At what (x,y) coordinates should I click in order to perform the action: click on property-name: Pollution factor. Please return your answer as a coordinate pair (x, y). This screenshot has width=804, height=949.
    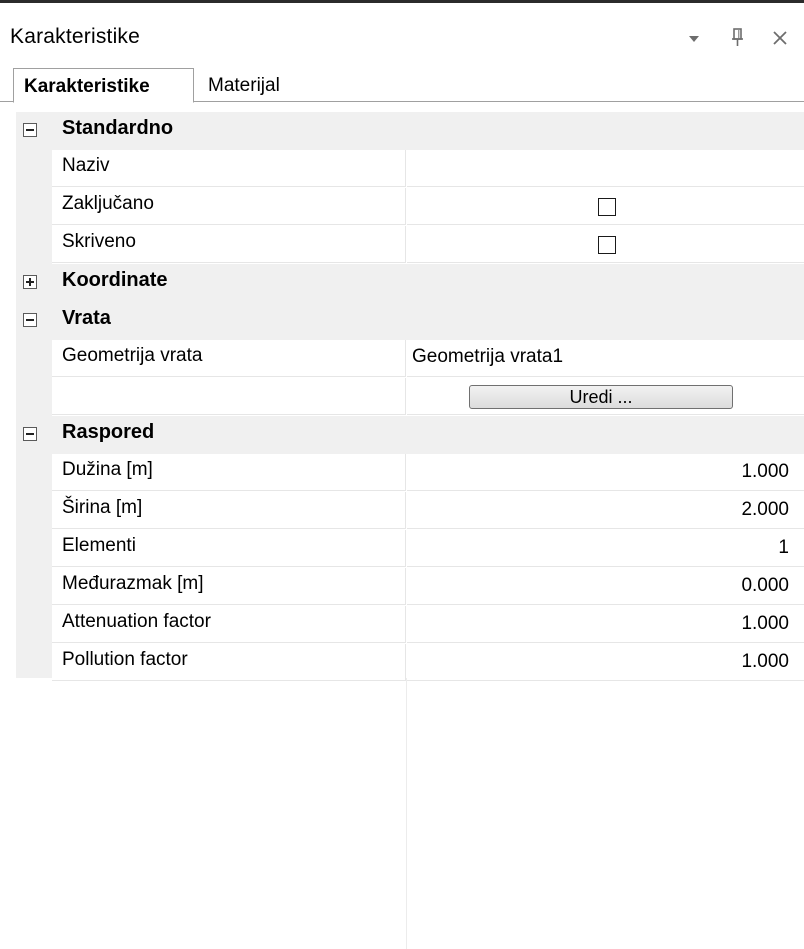
    Looking at the image, I should click on (229, 662).